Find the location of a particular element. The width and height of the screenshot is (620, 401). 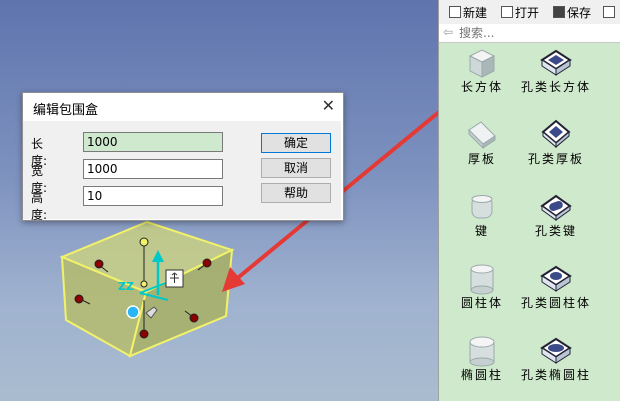

key-icon is located at coordinates (482, 207).